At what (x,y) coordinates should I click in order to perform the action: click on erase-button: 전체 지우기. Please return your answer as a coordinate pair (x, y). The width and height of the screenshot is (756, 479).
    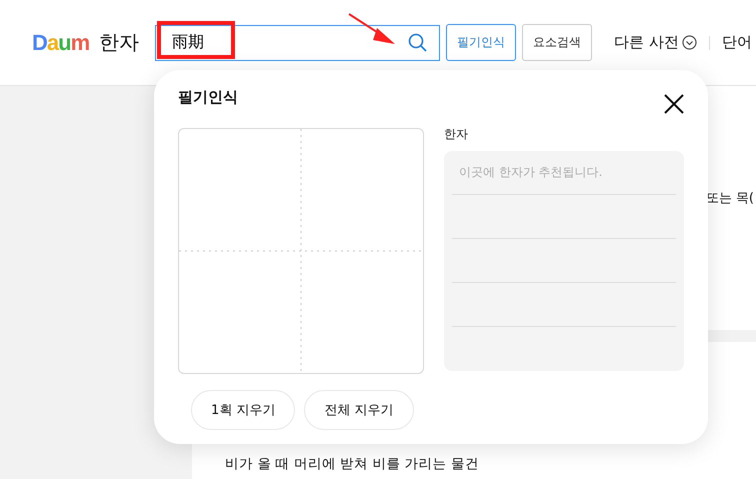
    Looking at the image, I should click on (359, 410).